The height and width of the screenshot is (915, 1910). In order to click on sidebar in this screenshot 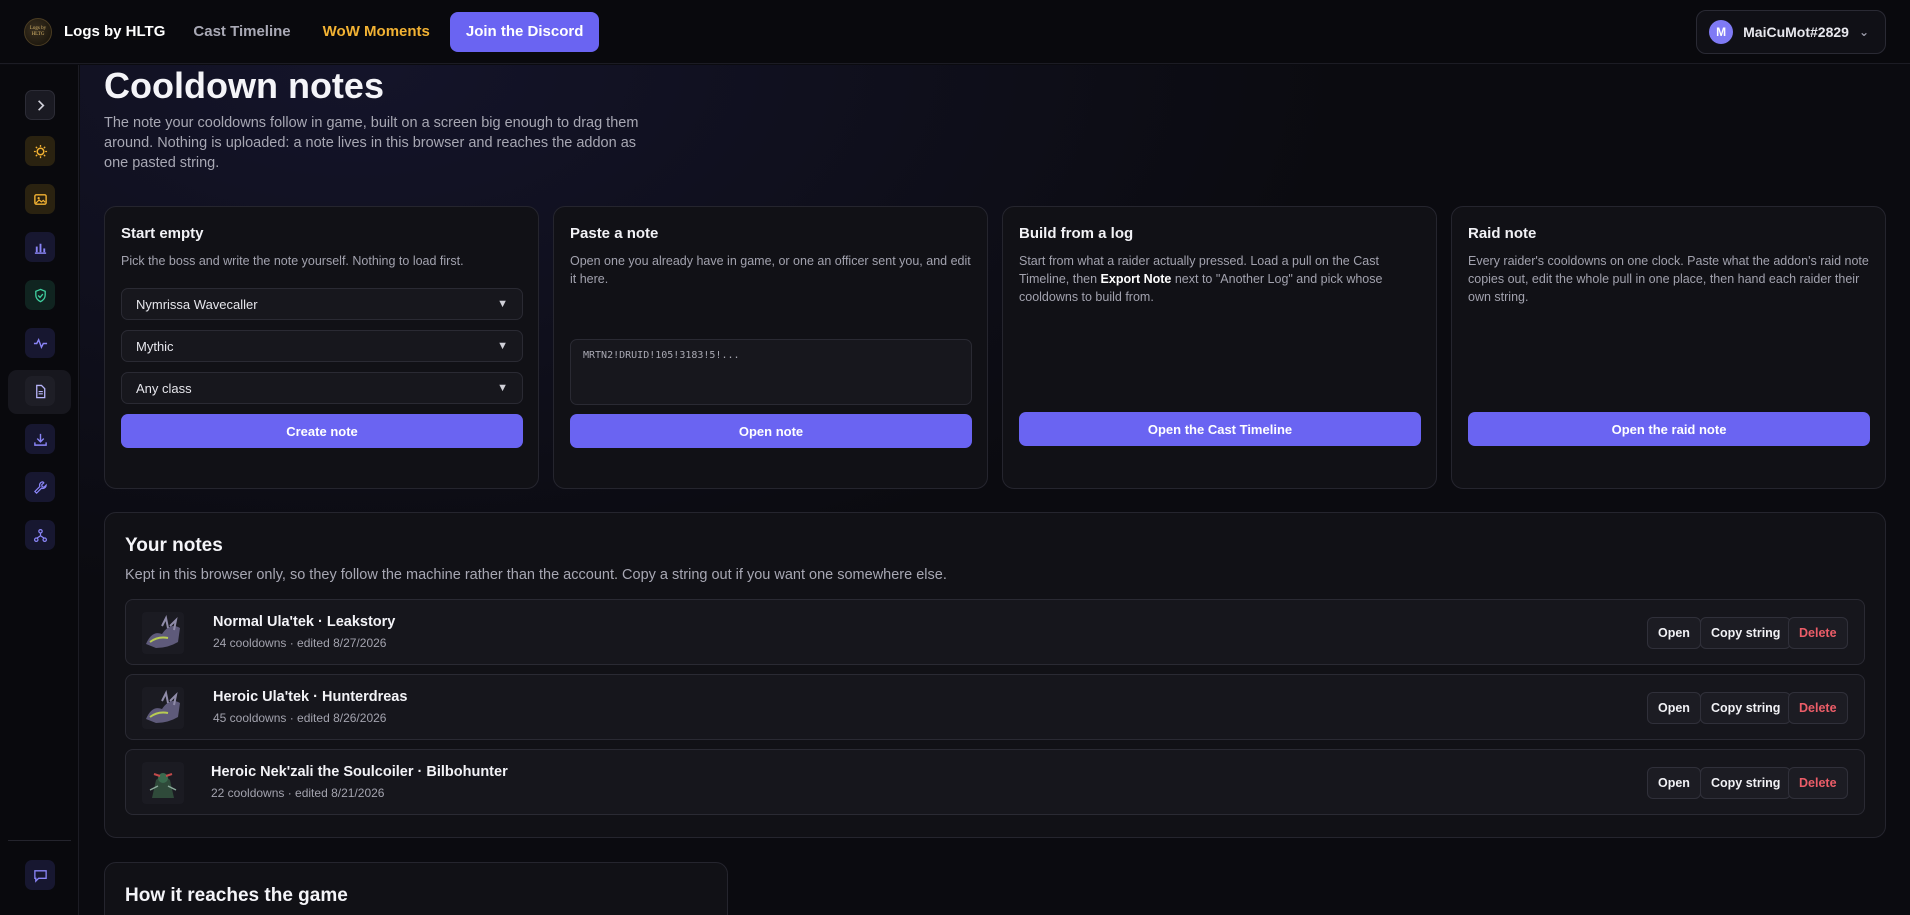, I will do `click(39, 490)`.